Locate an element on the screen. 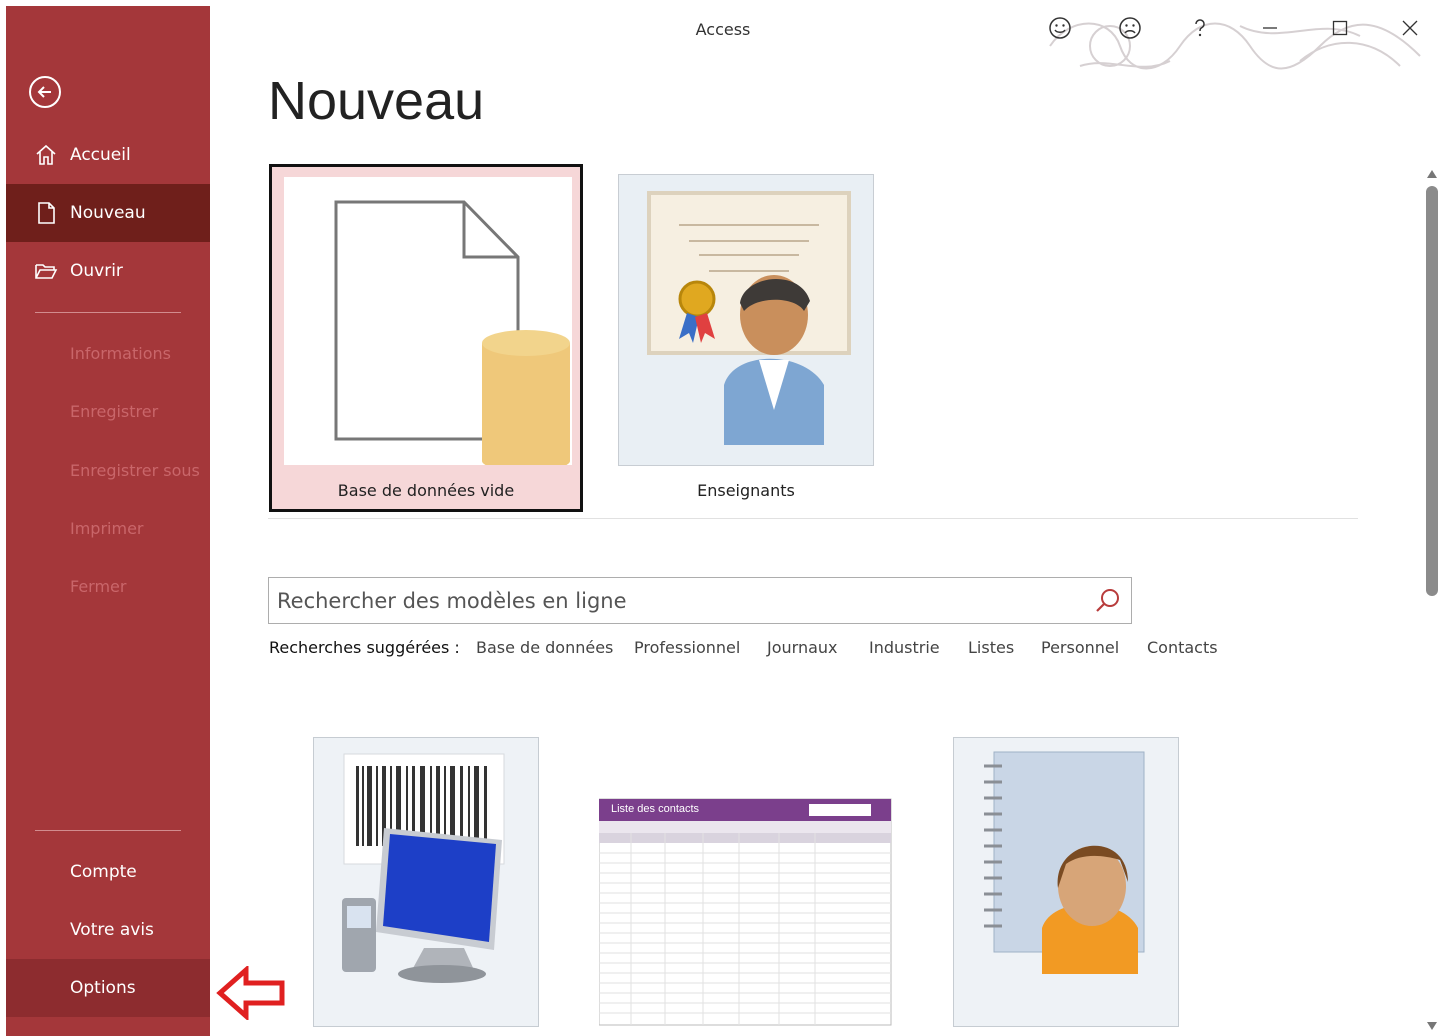 This screenshot has height=1036, width=1452. sidebar-item-label: Nouveau is located at coordinates (108, 213).